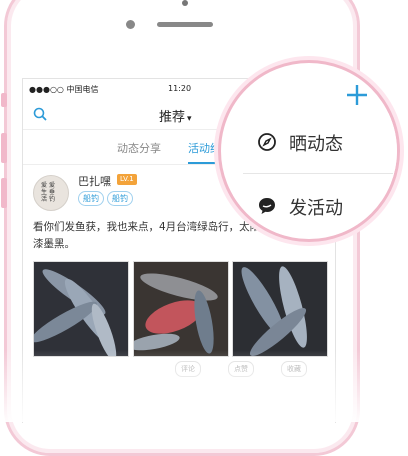 This screenshot has width=408, height=456. I want to click on avatar-text: 钓, so click(52, 199).